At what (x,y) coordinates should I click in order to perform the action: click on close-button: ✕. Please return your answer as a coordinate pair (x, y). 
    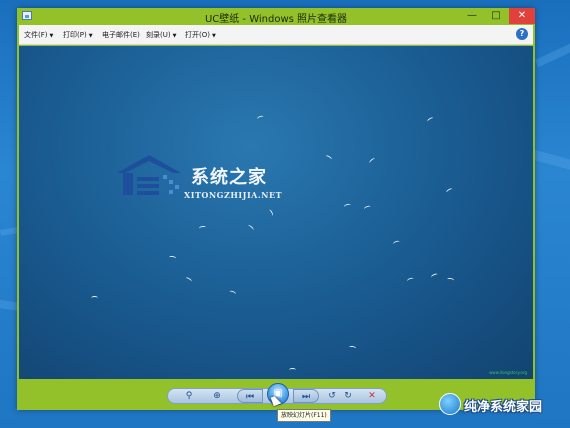
    Looking at the image, I should click on (522, 16).